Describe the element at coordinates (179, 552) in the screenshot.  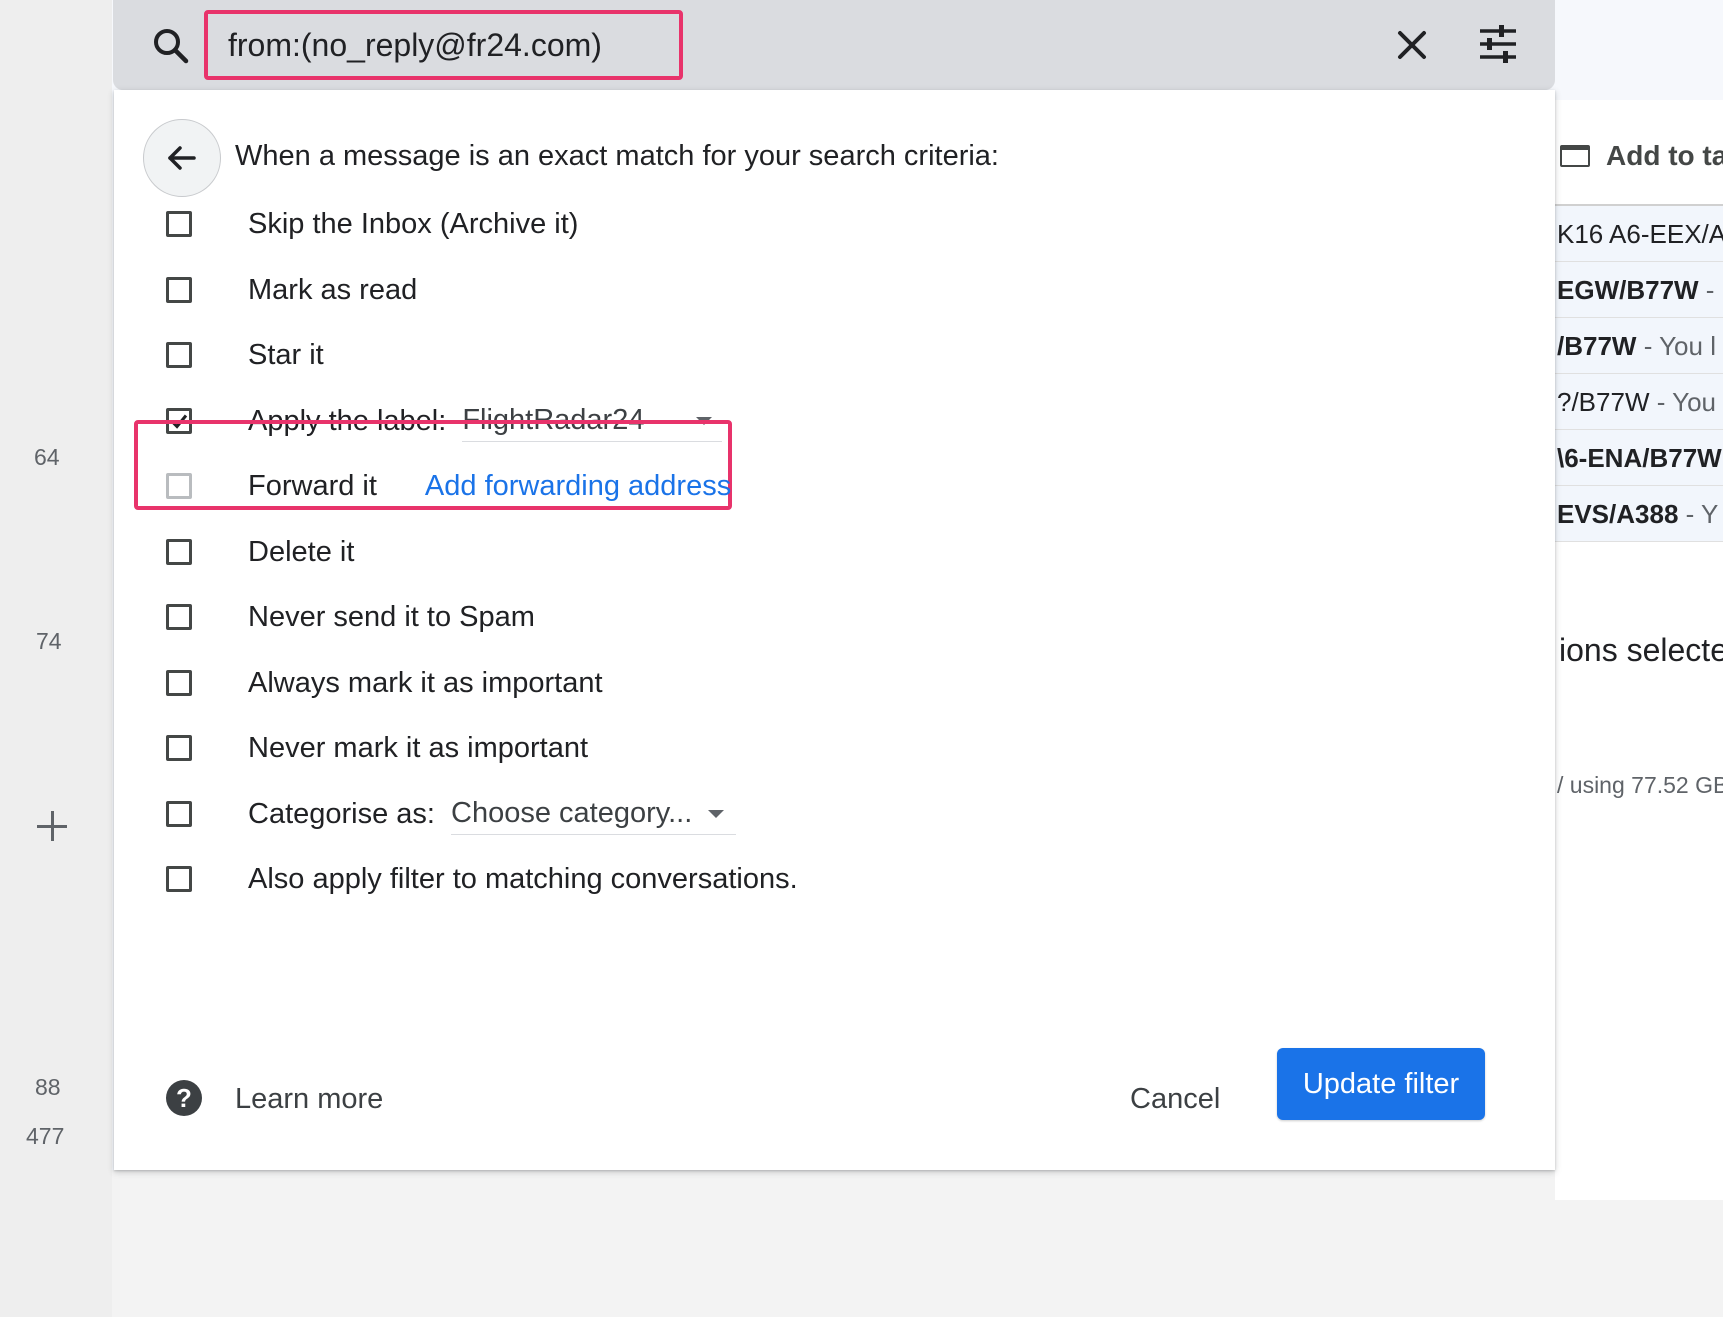
I see `delete-checkbox` at that location.